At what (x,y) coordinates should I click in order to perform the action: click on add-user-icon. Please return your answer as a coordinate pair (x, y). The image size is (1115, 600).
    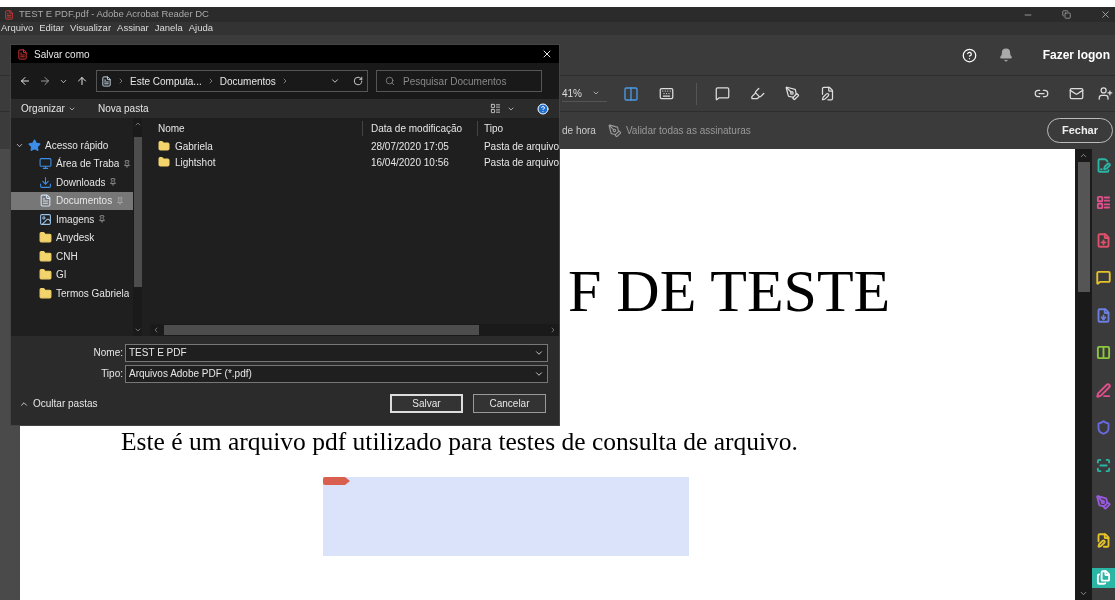
    Looking at the image, I should click on (1105, 93).